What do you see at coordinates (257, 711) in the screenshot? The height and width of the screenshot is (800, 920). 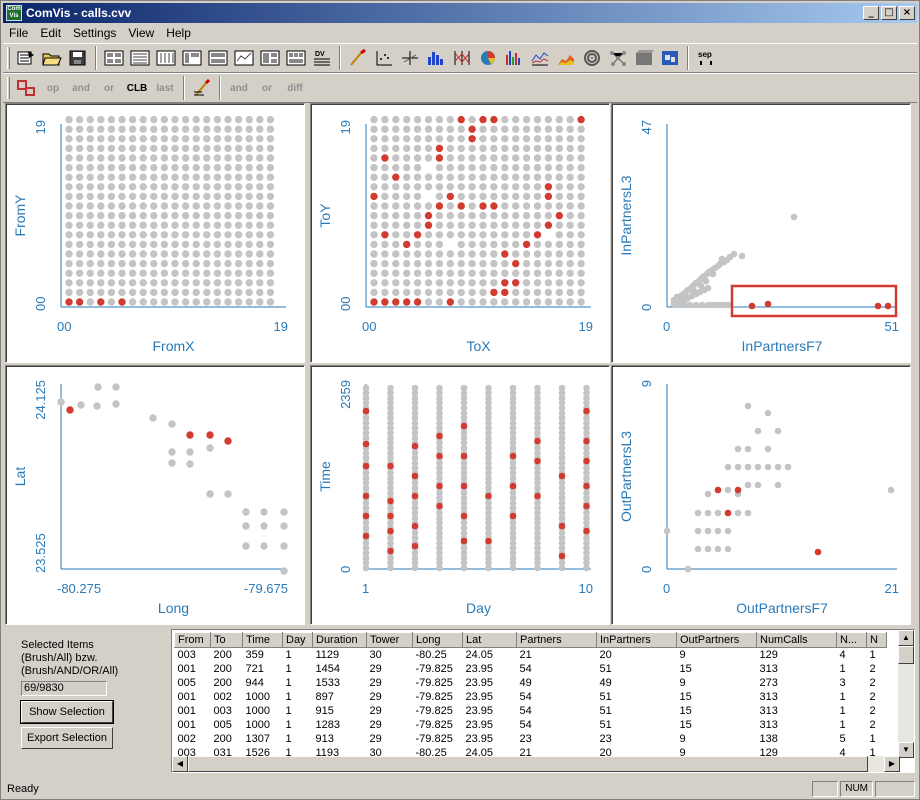 I see `table-cell: 1000` at bounding box center [257, 711].